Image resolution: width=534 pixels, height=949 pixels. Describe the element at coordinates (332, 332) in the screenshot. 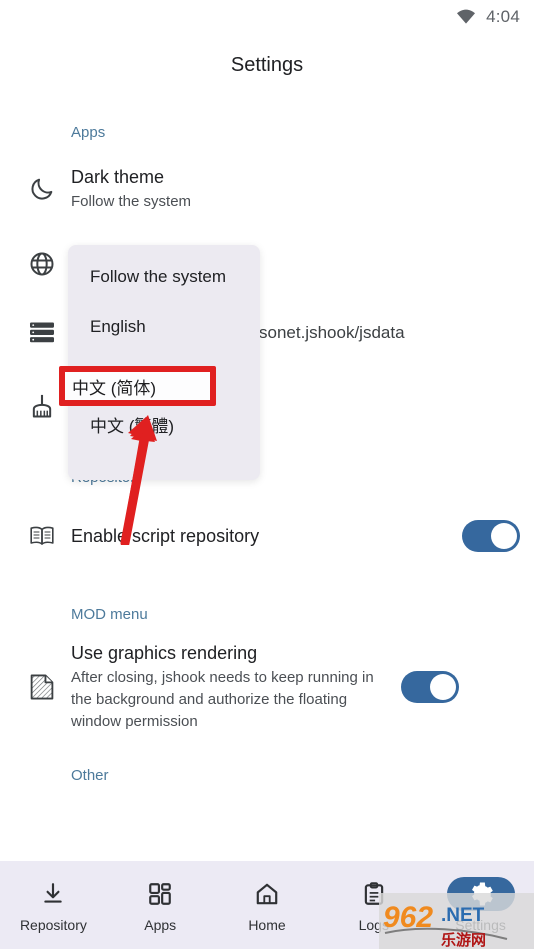

I see `data-path-value: sonet.jshook/jsdata` at that location.